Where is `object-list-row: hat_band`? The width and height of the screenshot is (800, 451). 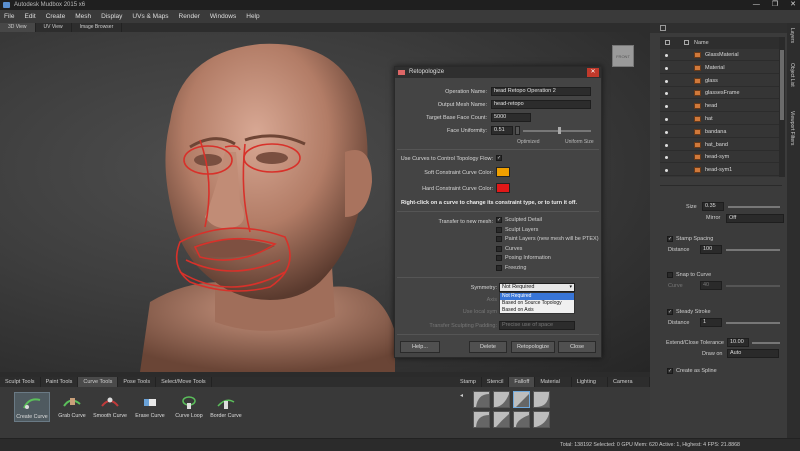
object-list-row: hat_band is located at coordinates (720, 145).